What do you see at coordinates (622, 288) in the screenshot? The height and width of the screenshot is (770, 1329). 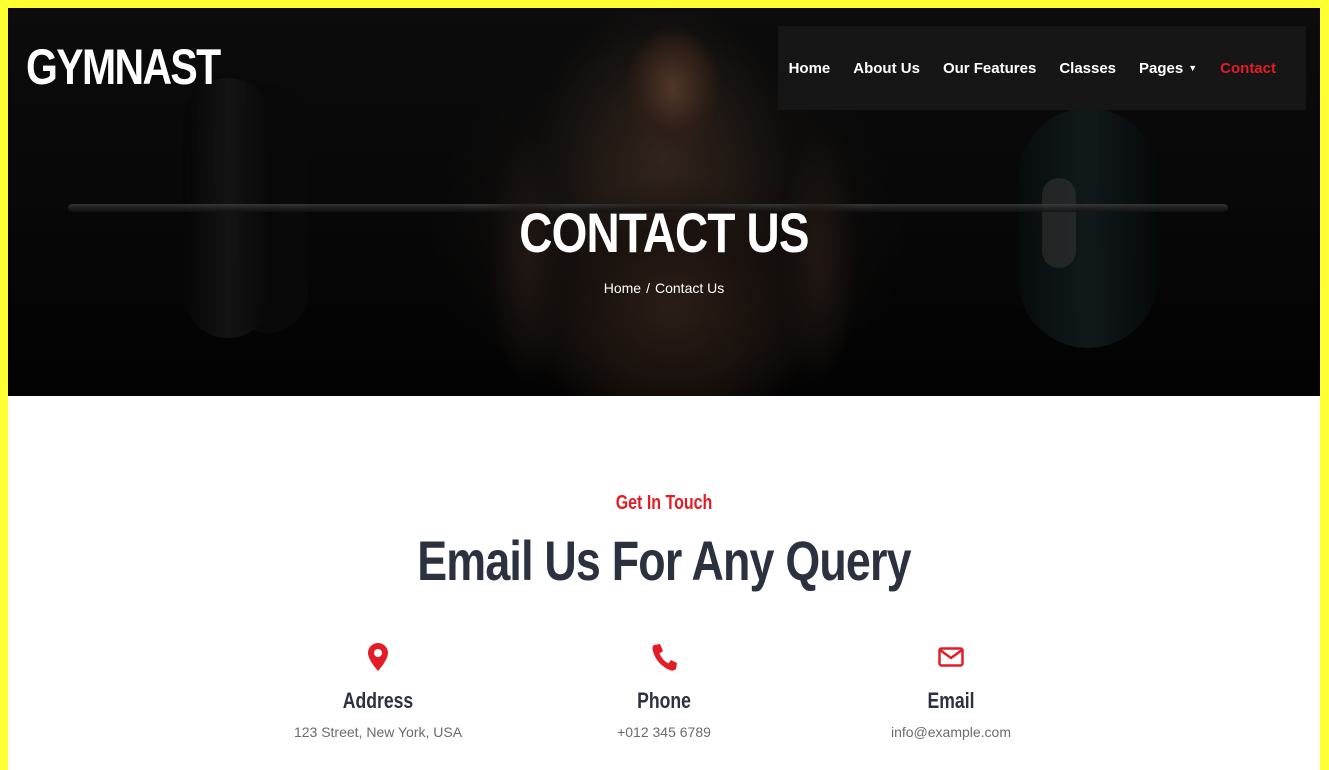 I see `breadcrumb-home-link: Home` at bounding box center [622, 288].